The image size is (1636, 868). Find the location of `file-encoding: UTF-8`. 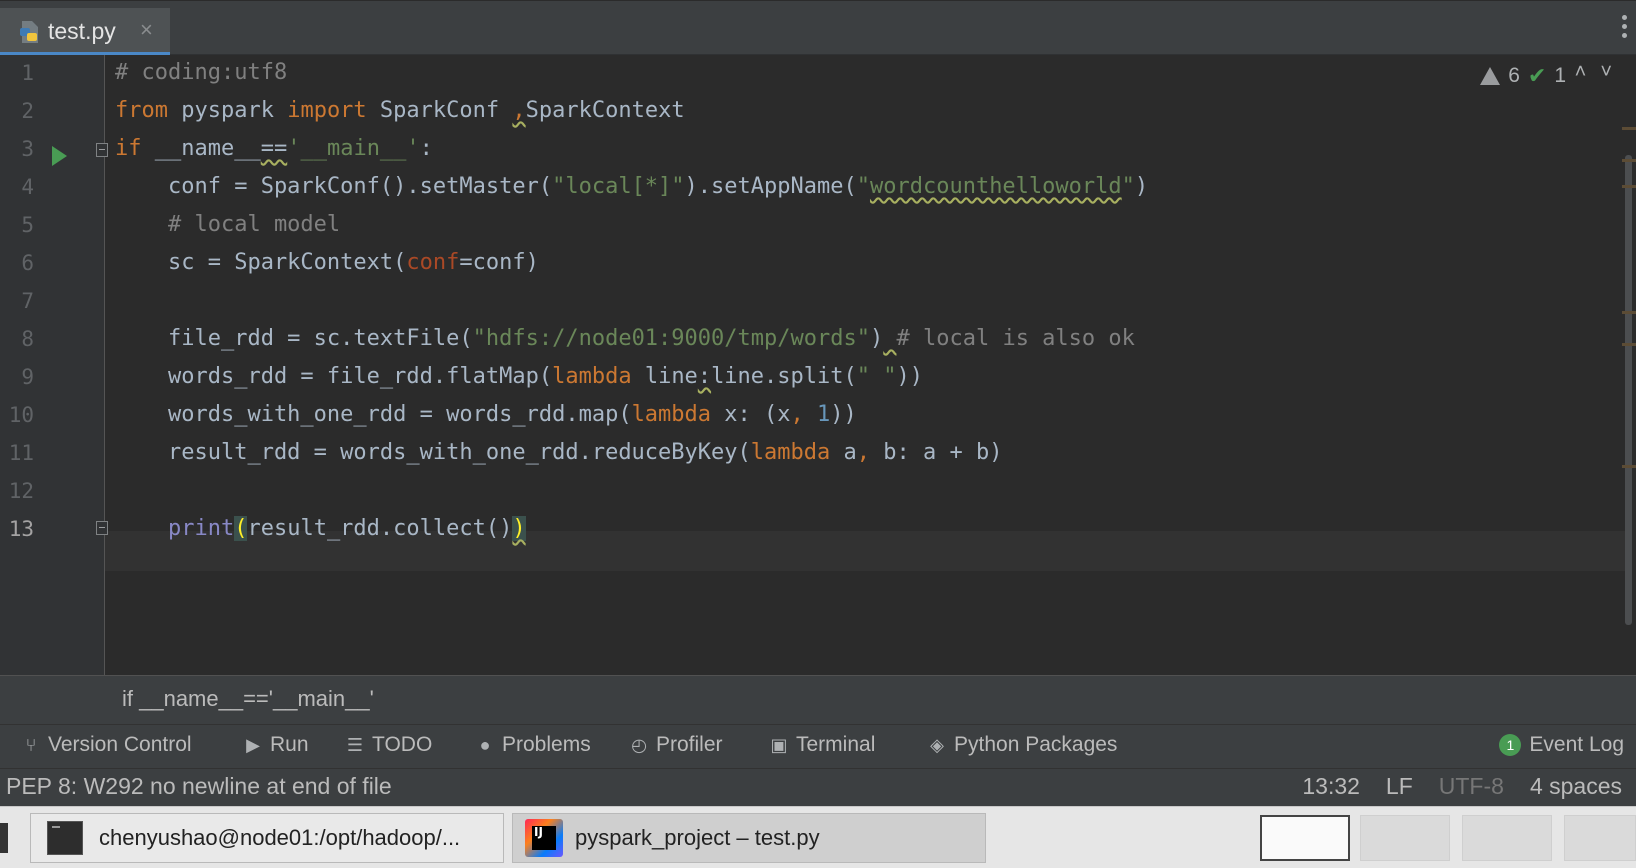

file-encoding: UTF-8 is located at coordinates (1471, 786).